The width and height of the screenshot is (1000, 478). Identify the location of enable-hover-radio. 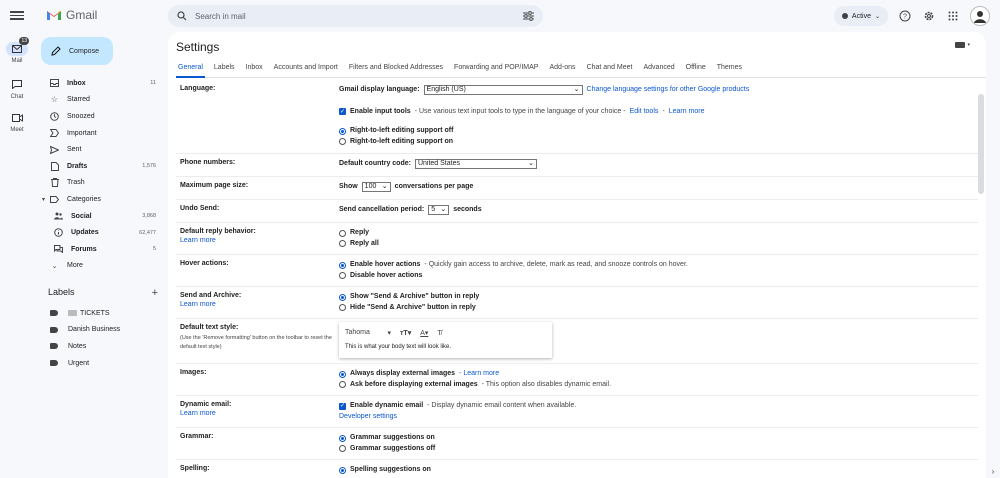
(342, 265).